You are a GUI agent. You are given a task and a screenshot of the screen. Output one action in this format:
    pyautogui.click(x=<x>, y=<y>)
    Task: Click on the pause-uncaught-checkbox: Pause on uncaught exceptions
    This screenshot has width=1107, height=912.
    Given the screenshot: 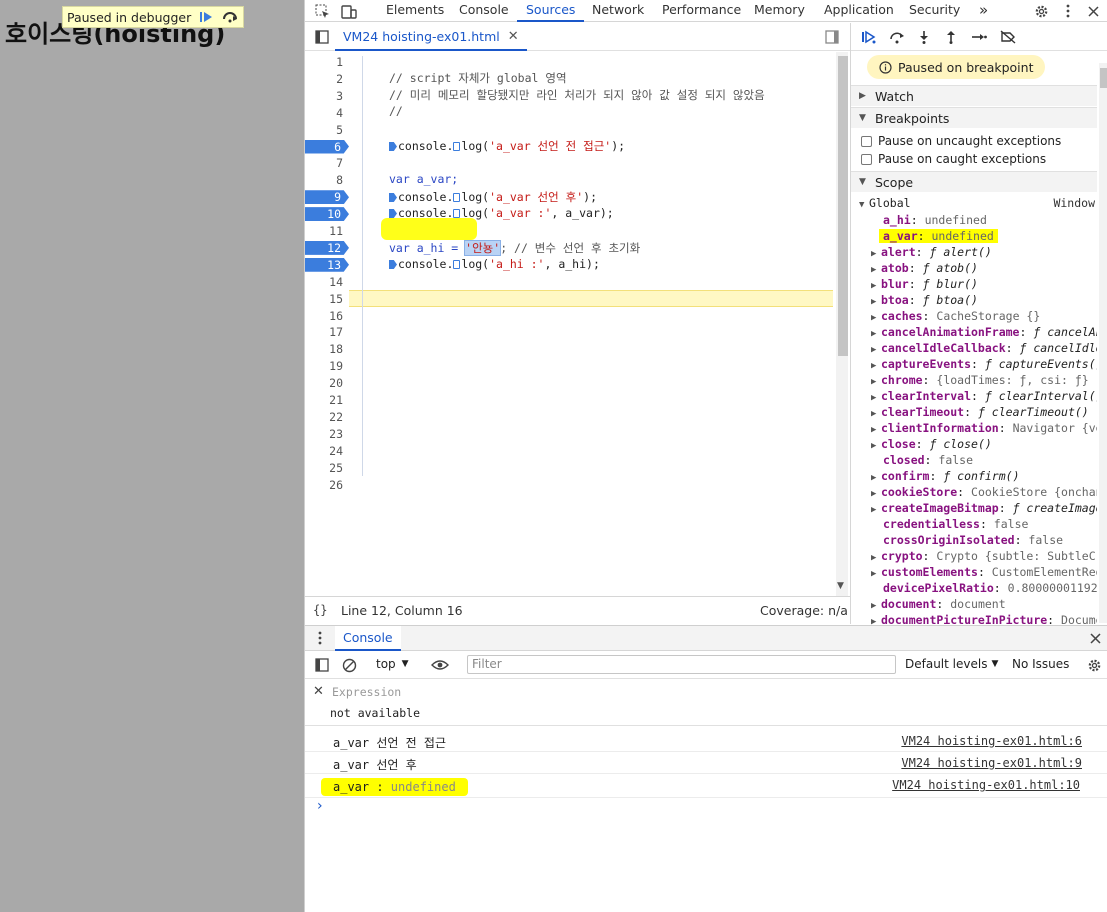 What is the action you would take?
    pyautogui.click(x=961, y=141)
    